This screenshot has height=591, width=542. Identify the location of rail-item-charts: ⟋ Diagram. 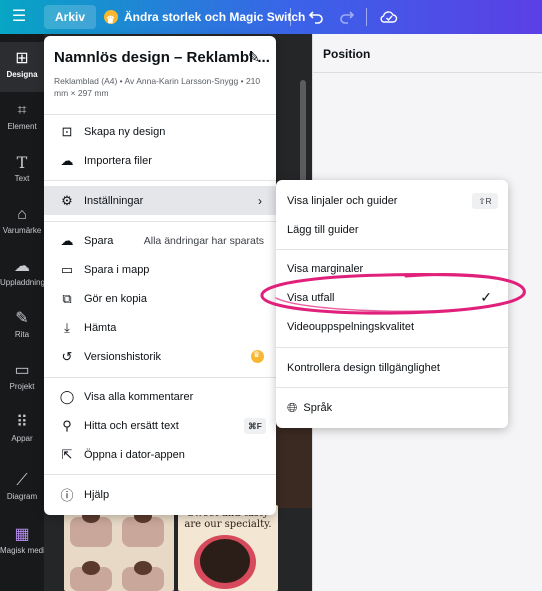
(22, 489).